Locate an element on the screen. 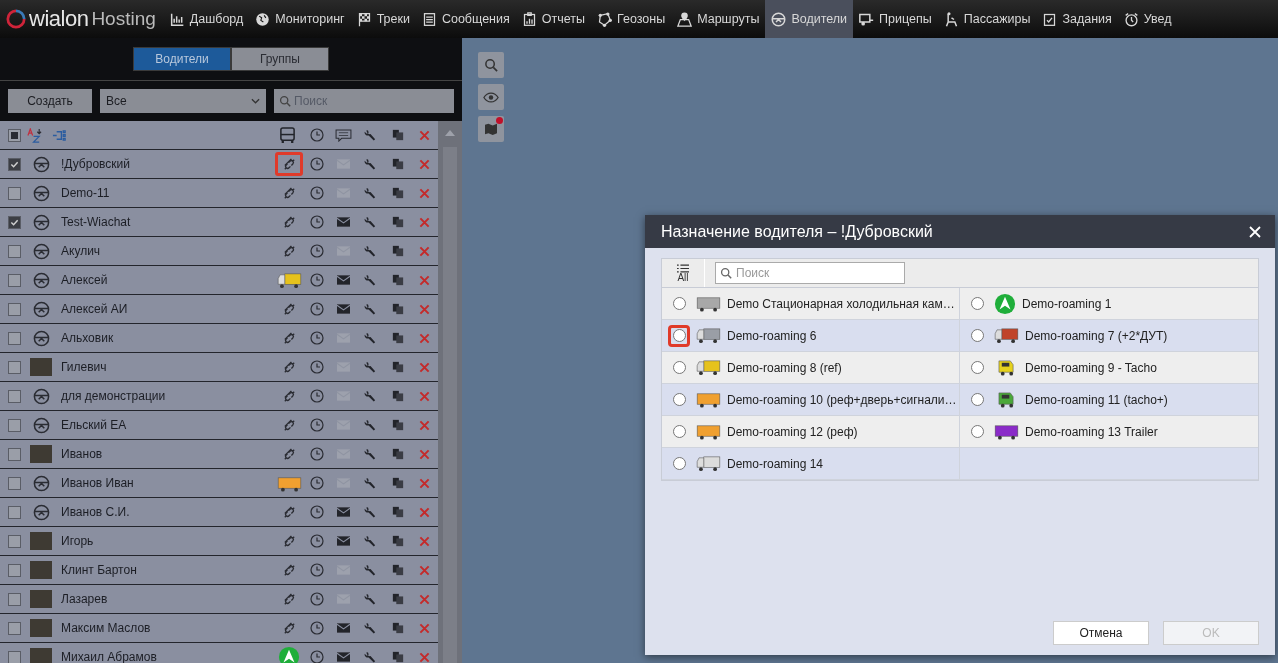  bus-icon is located at coordinates (287, 135).